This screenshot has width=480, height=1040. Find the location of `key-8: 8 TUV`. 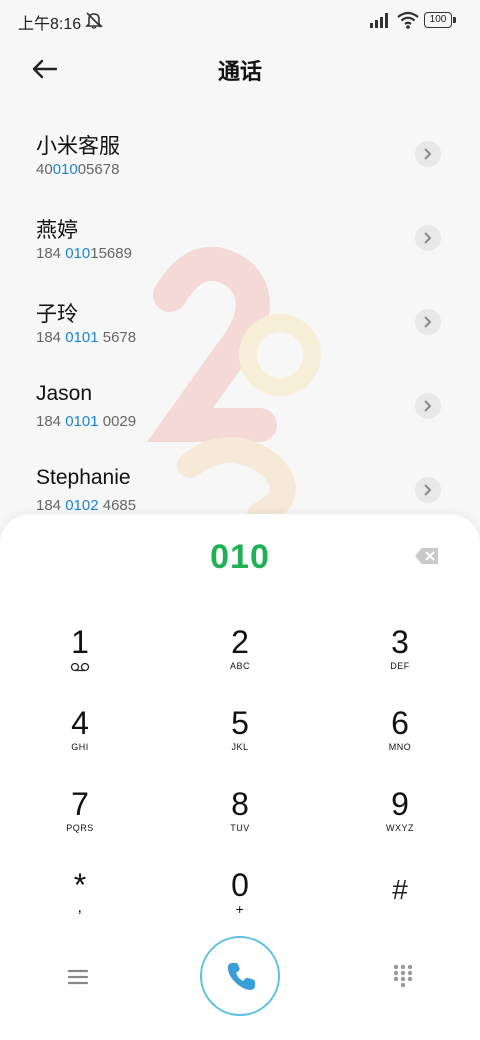

key-8: 8 TUV is located at coordinates (240, 816).